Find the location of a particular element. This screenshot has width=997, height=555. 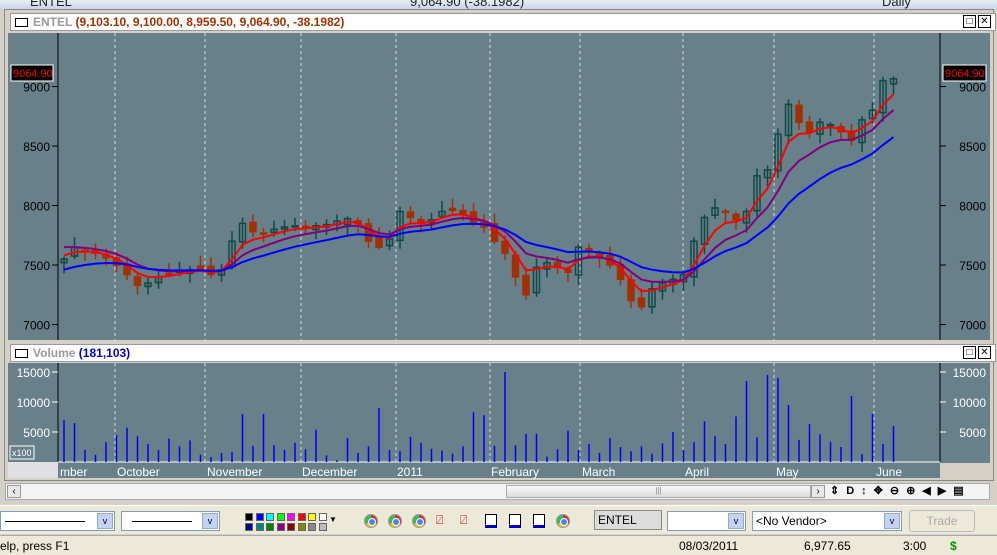

axis-corner is located at coordinates (33, 470).